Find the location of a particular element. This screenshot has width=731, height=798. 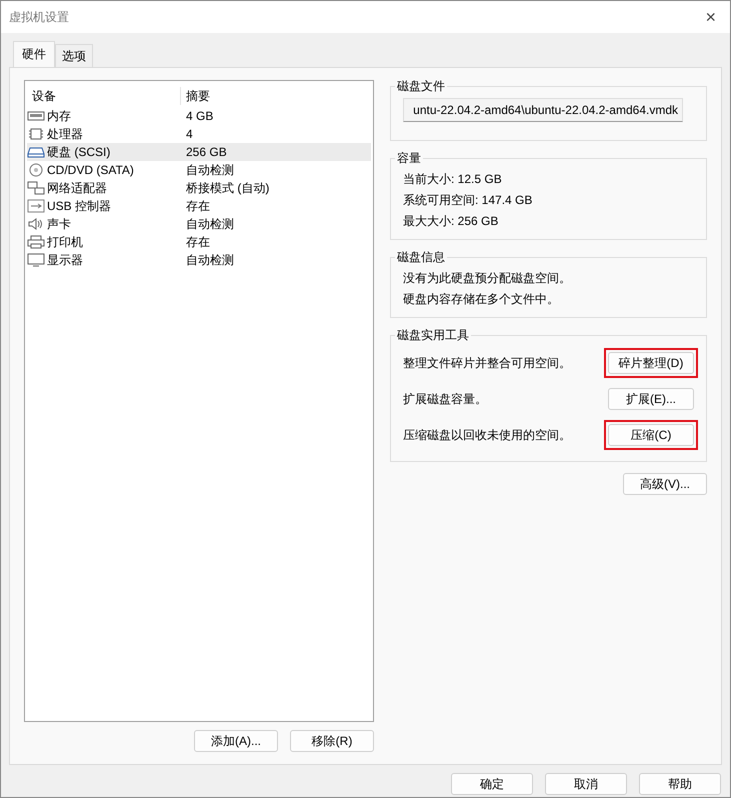

device-name: 处理器 is located at coordinates (65, 134).